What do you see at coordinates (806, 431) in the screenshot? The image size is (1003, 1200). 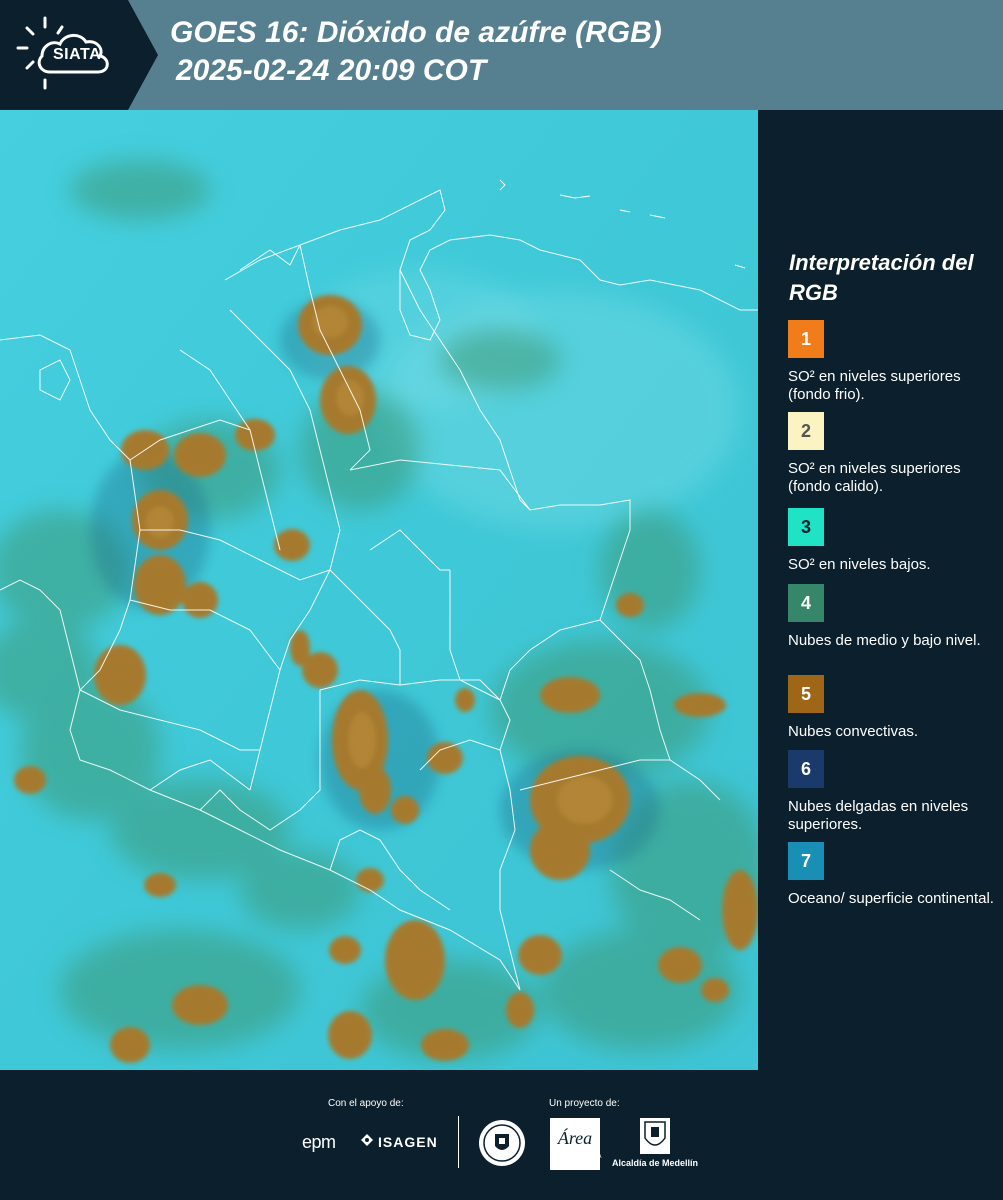 I see `legend-swatch-2: 2` at bounding box center [806, 431].